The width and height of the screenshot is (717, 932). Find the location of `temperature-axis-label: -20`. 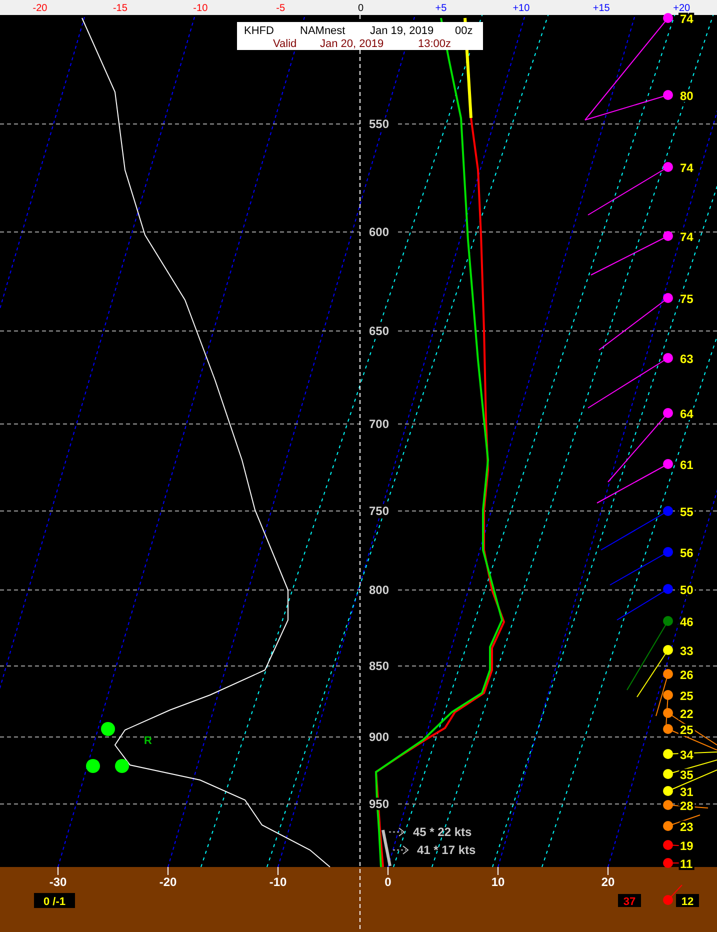

temperature-axis-label: -20 is located at coordinates (168, 882).